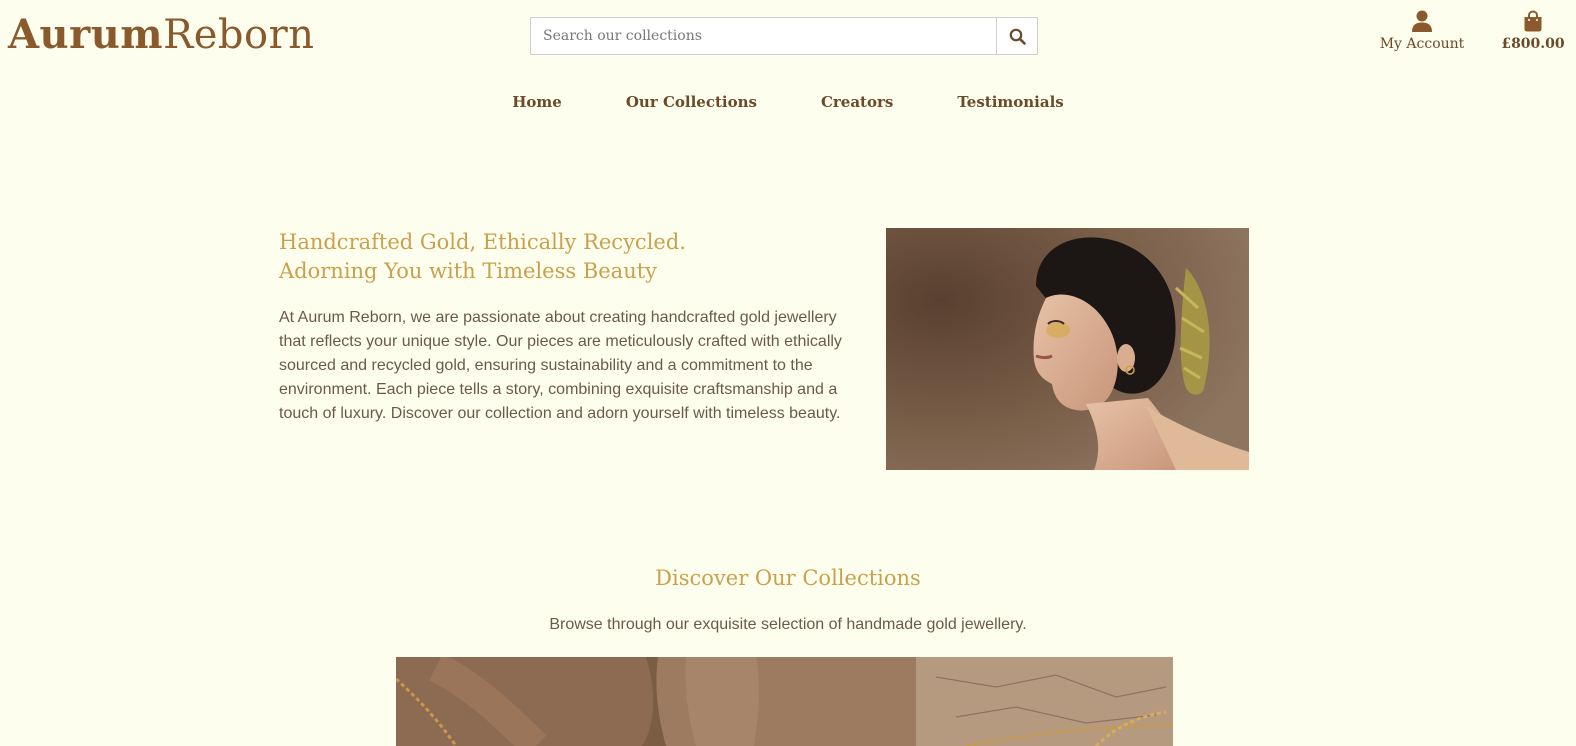 The width and height of the screenshot is (1576, 746). I want to click on brand-logo: AurumReborn, so click(161, 35).